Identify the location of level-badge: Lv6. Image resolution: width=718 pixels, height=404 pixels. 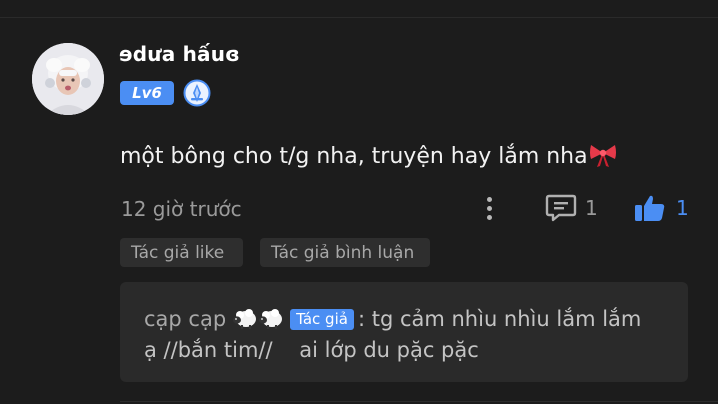
(147, 93).